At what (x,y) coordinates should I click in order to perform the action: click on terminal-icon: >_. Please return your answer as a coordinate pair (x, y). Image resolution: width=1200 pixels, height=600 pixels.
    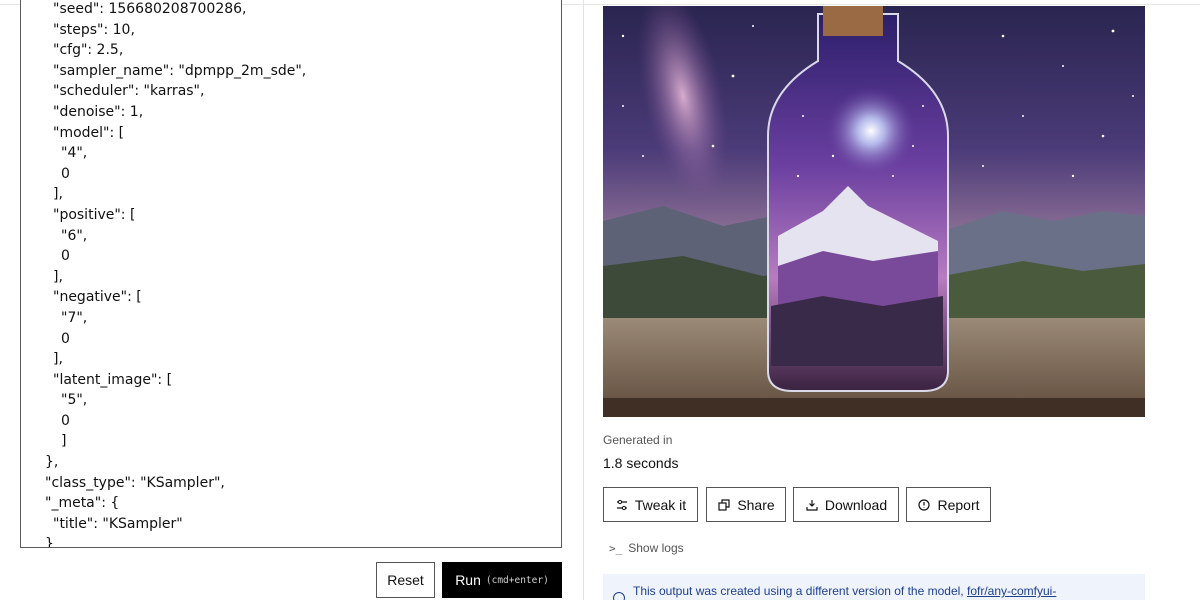
    Looking at the image, I should click on (616, 548).